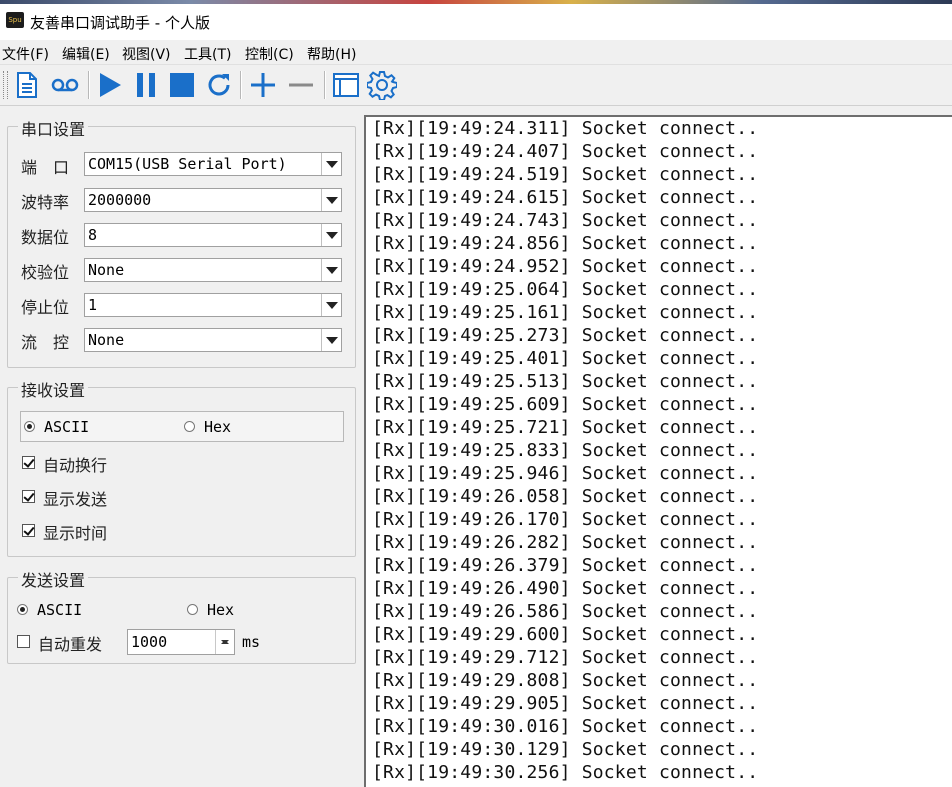 The width and height of the screenshot is (952, 787). What do you see at coordinates (23, 641) in the screenshot?
I see `auto-resend-checkbox` at bounding box center [23, 641].